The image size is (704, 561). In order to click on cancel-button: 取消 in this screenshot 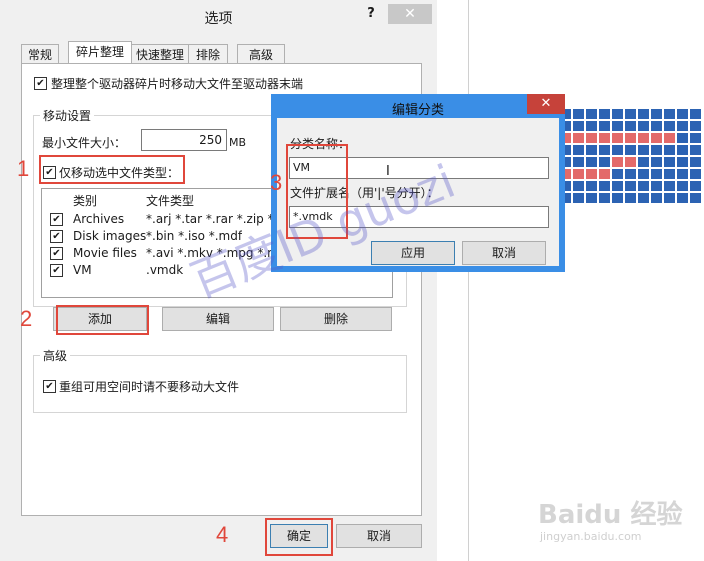, I will do `click(379, 536)`.